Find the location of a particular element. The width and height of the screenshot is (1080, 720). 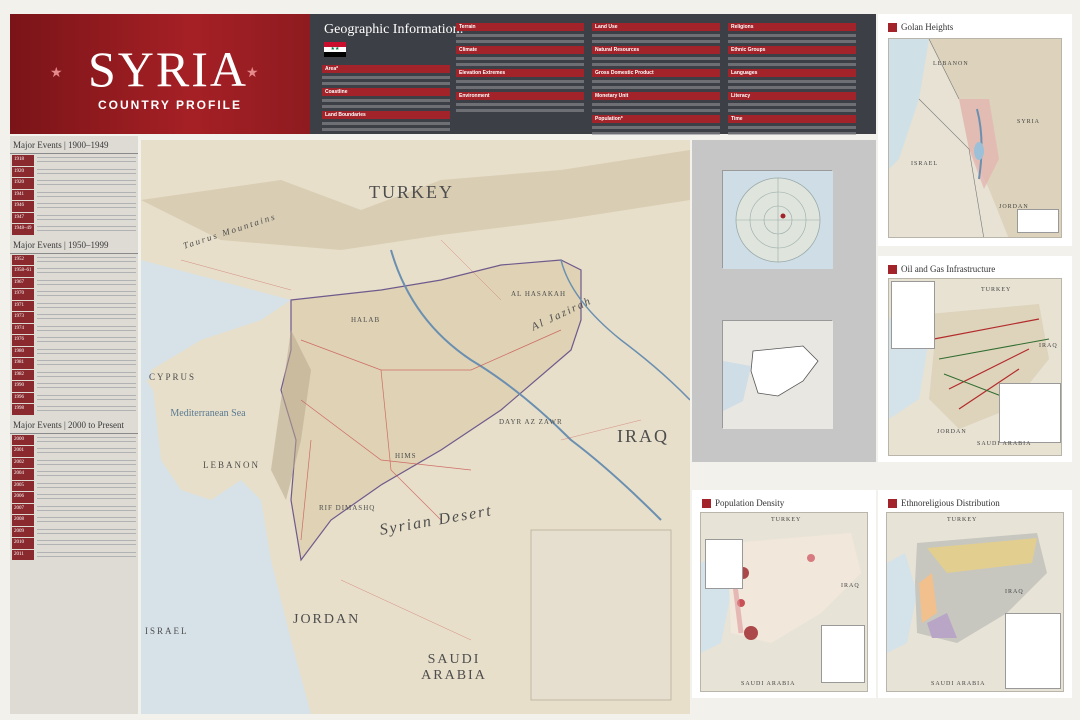

events-heading: Major Events | 1950–1999 is located at coordinates (74, 245).